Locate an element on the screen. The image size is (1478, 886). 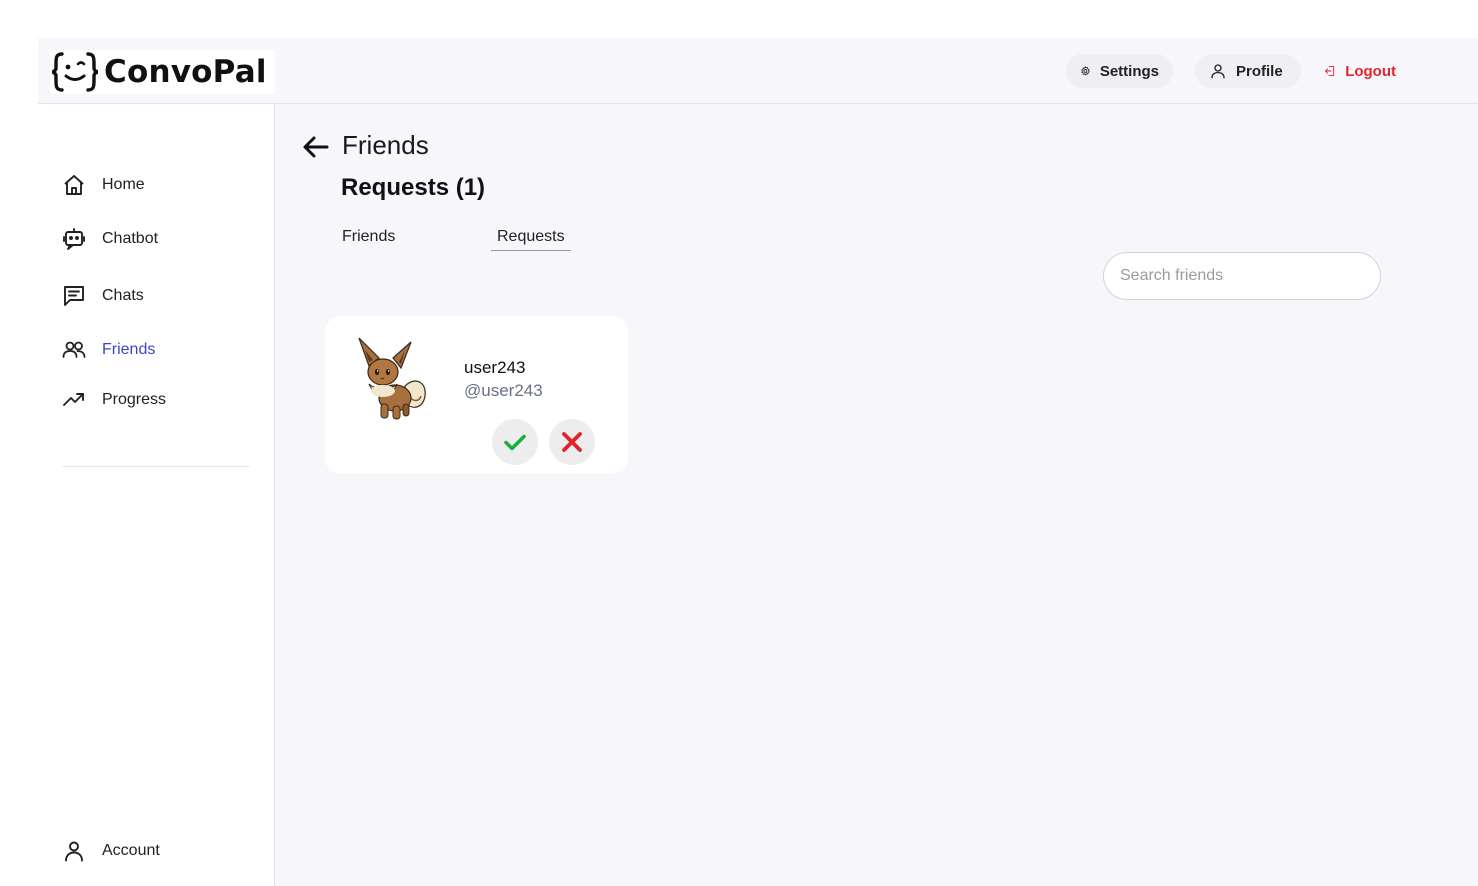
tab-requests: Requests is located at coordinates (531, 239).